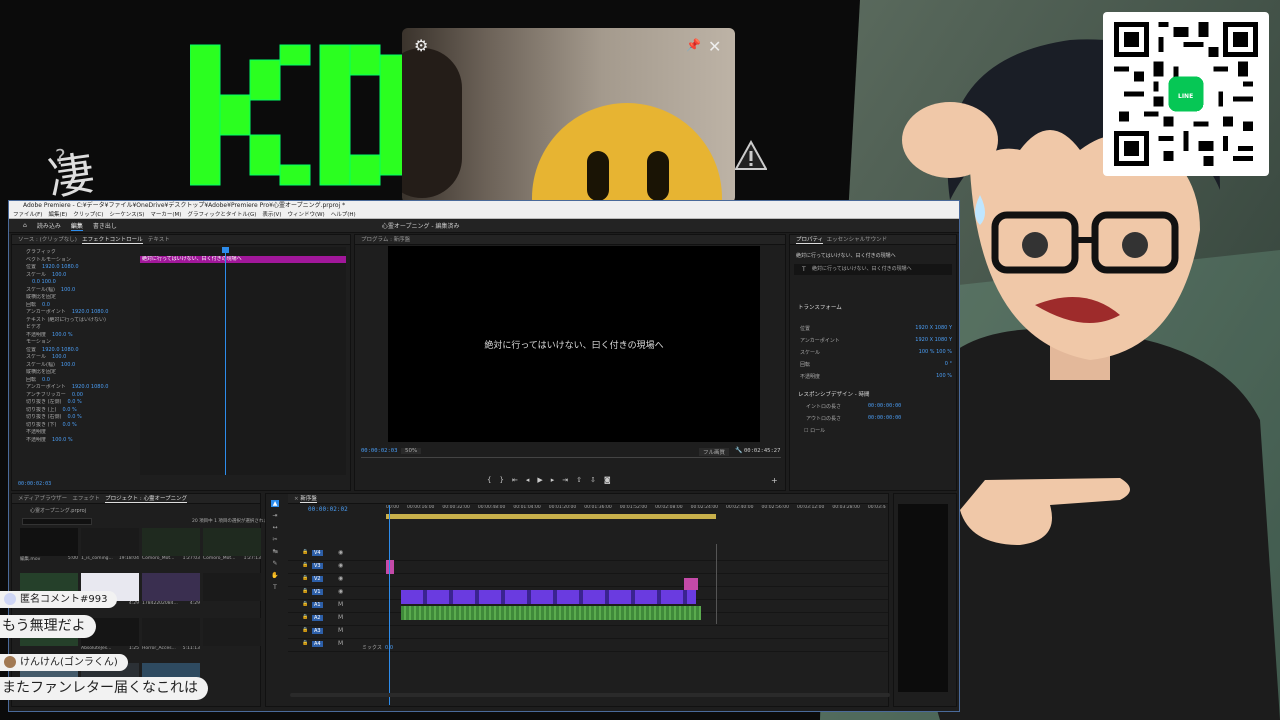  Describe the element at coordinates (389, 605) in the screenshot. I see `timeline-playhead` at that location.